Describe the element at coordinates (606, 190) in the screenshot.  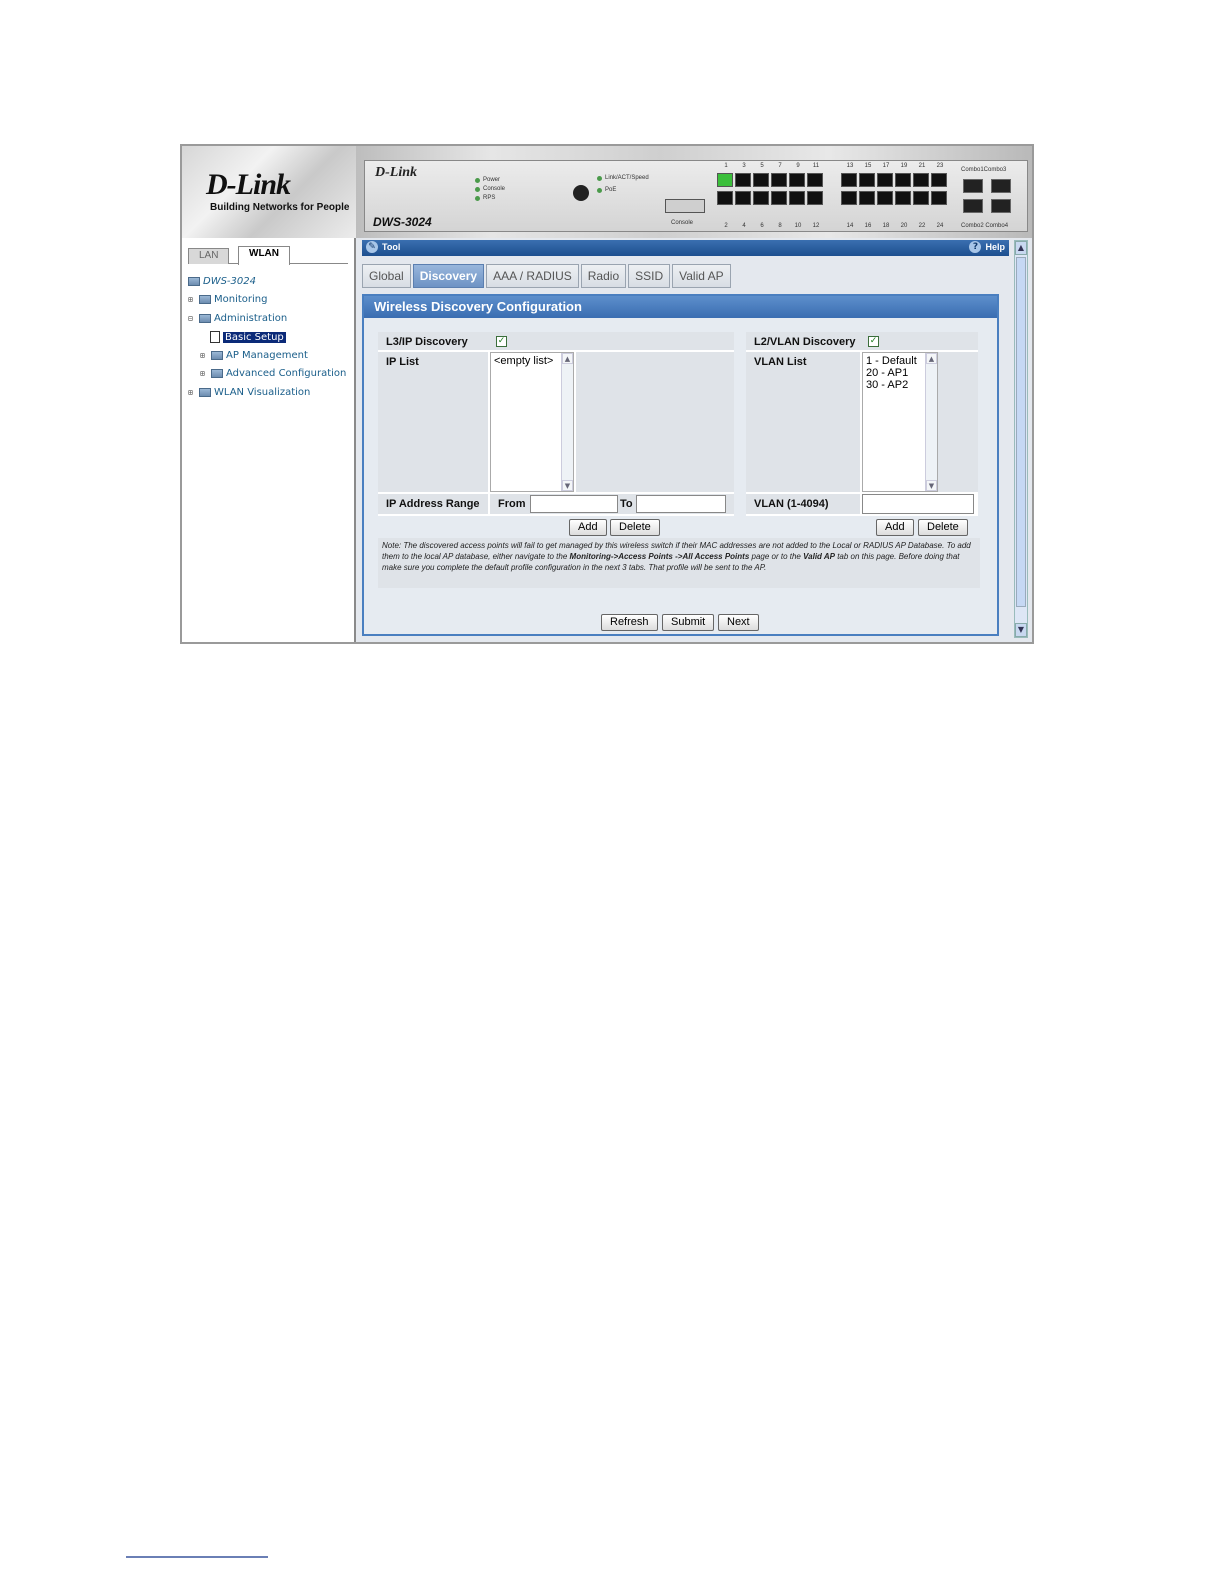
I see `led-poe: PoE` at that location.